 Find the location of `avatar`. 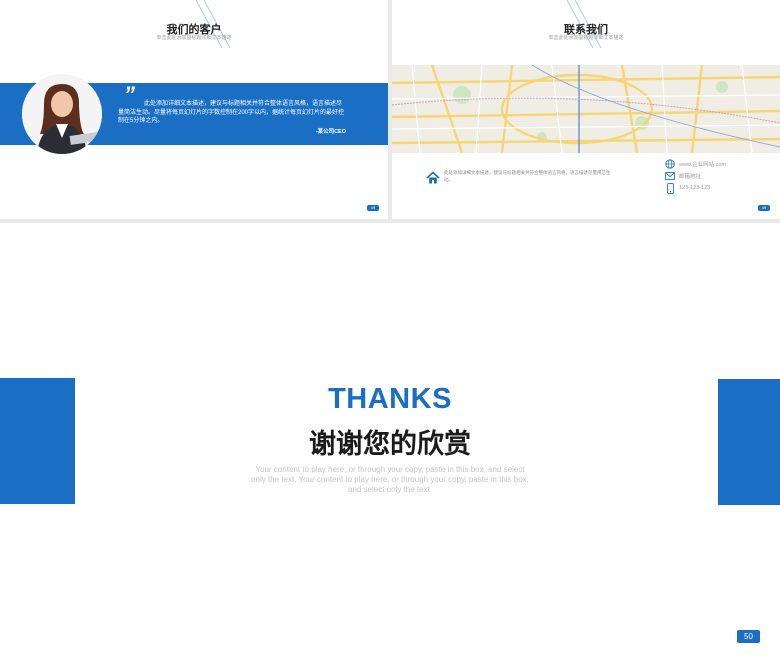

avatar is located at coordinates (62, 114).